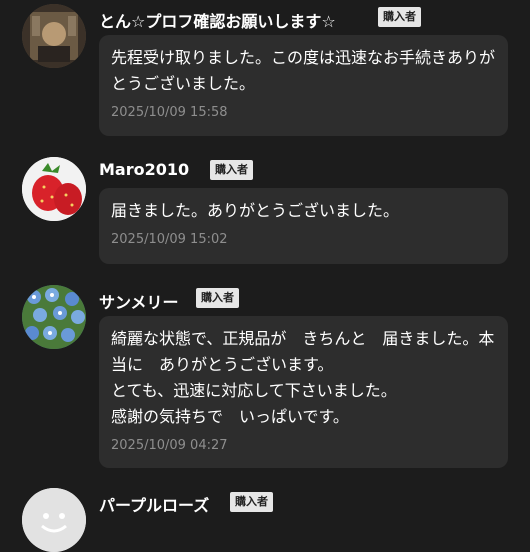 Image resolution: width=530 pixels, height=552 pixels. Describe the element at coordinates (169, 239) in the screenshot. I see `review-timestamp: 2025/10/09 15:02` at that location.